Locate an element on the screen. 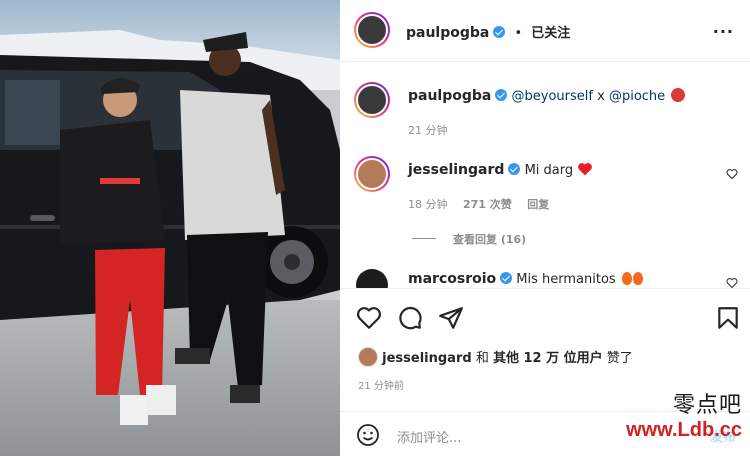 The width and height of the screenshot is (750, 456). emoji-icon is located at coordinates (368, 435).